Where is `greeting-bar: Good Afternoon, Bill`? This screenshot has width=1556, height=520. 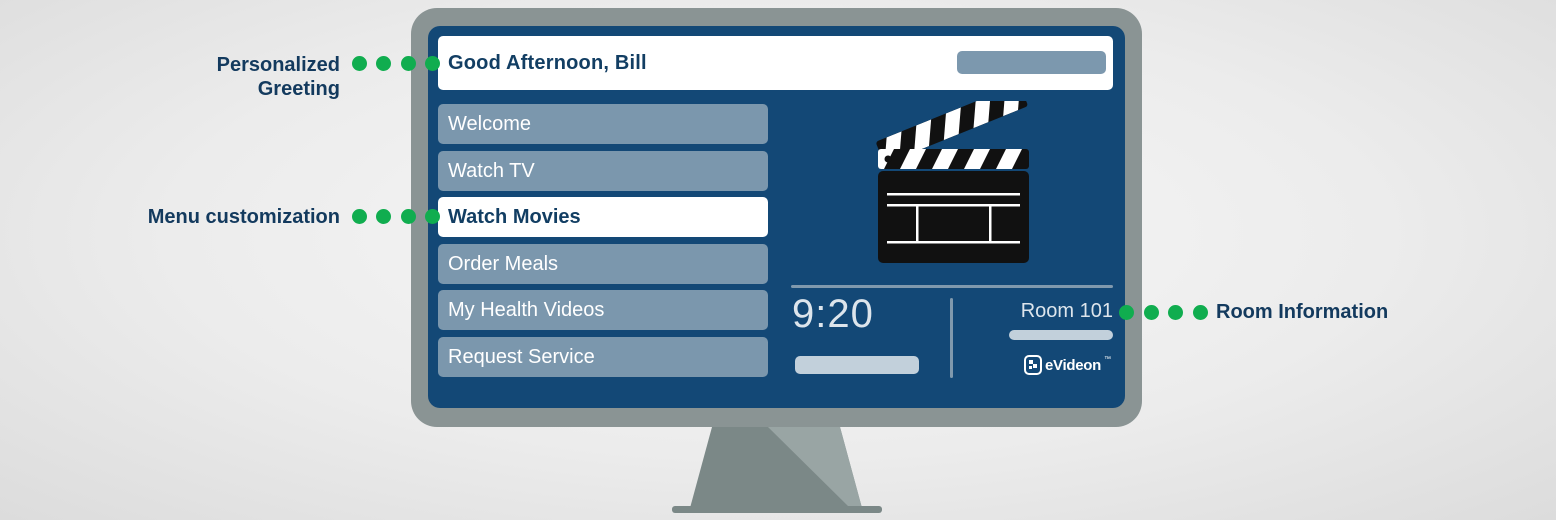
greeting-bar: Good Afternoon, Bill is located at coordinates (775, 63).